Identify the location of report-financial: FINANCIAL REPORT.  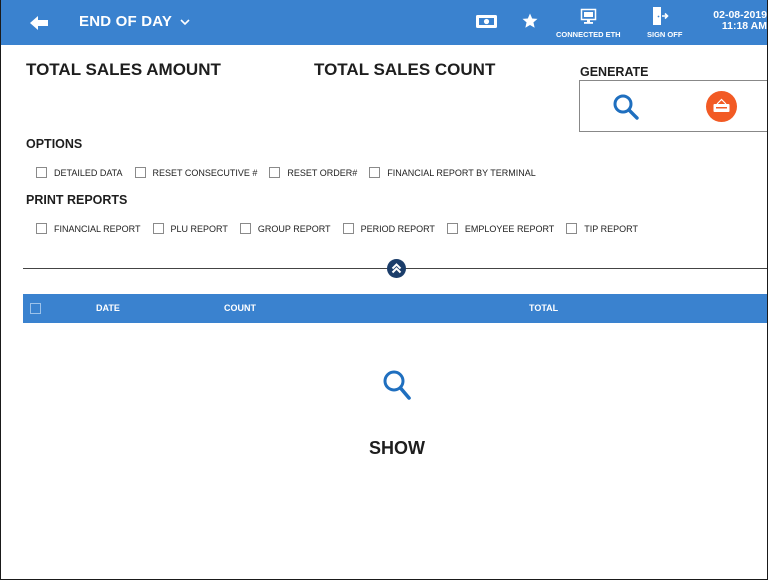
(88, 228).